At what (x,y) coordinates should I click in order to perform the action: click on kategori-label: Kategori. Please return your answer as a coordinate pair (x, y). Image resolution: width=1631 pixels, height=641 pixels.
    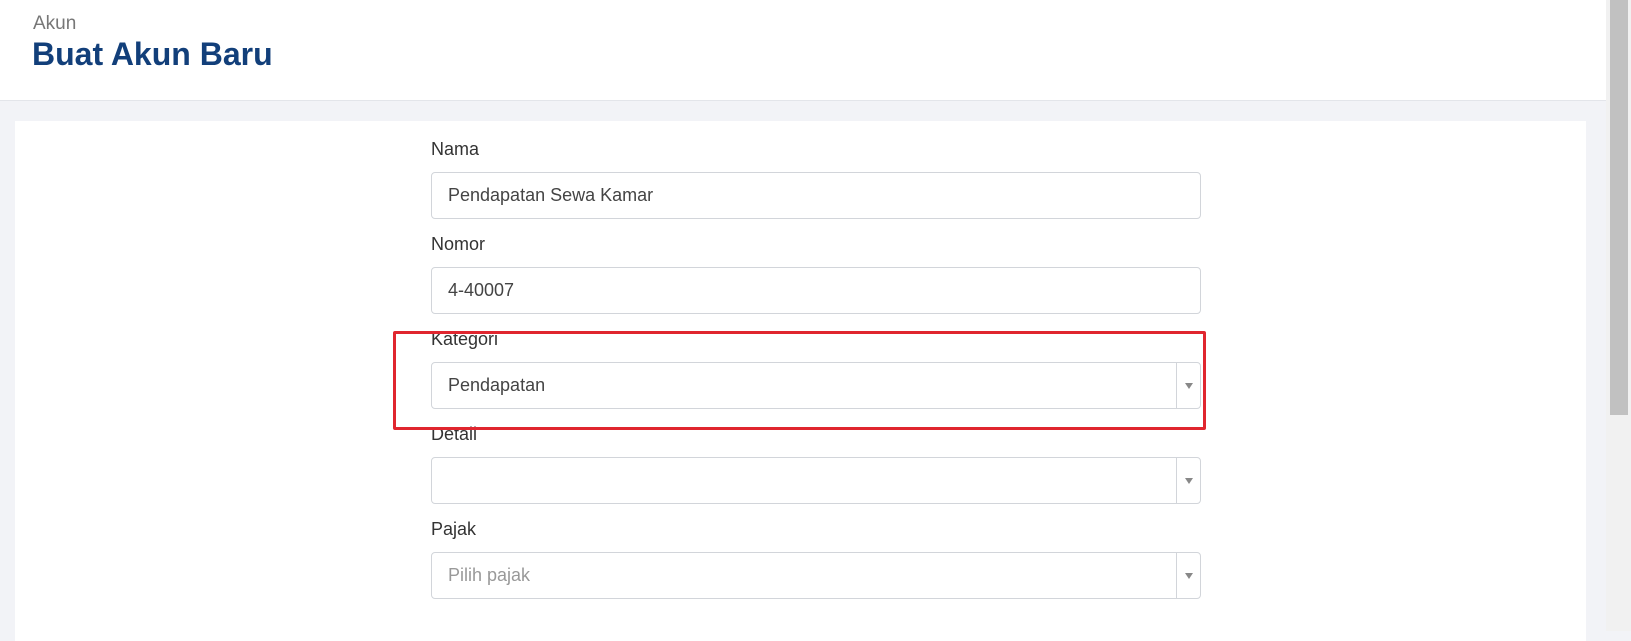
    Looking at the image, I should click on (465, 339).